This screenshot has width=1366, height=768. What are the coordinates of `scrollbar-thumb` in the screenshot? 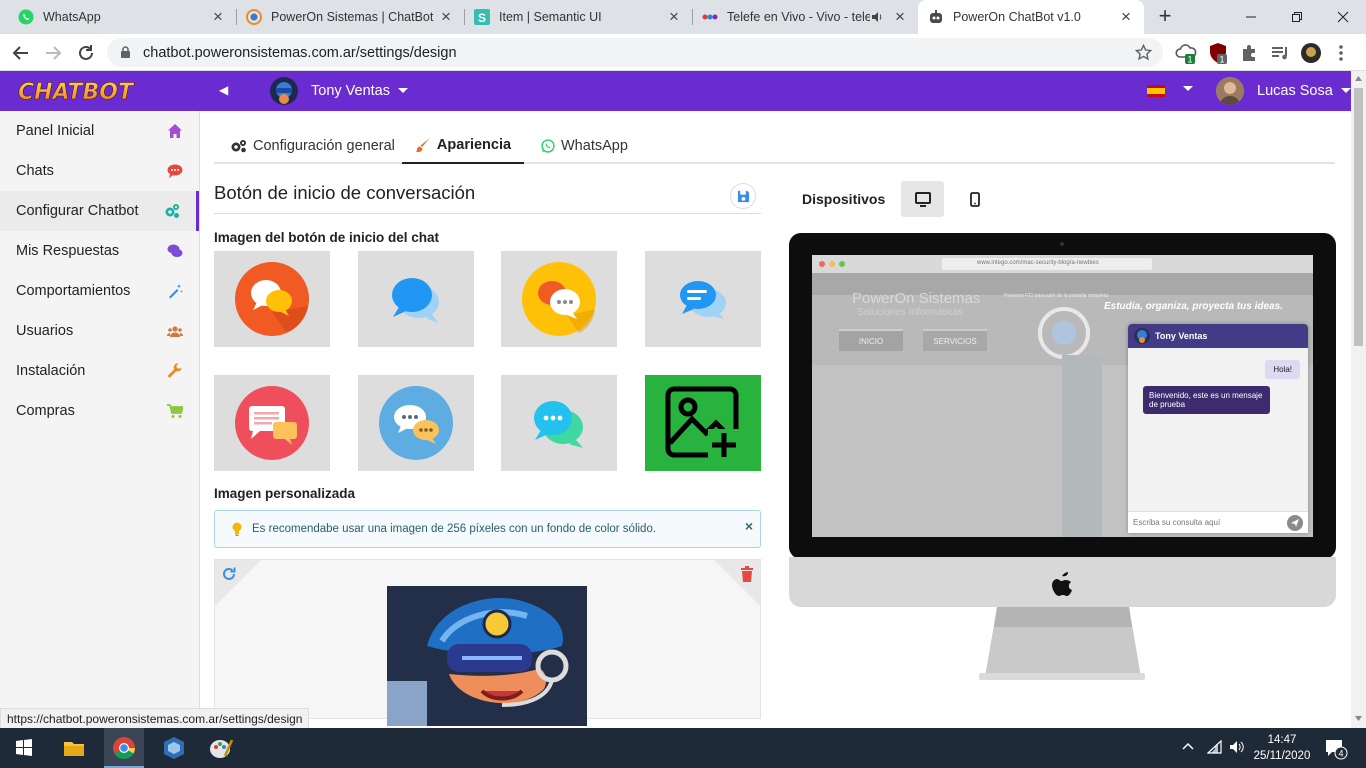 It's located at (1358, 217).